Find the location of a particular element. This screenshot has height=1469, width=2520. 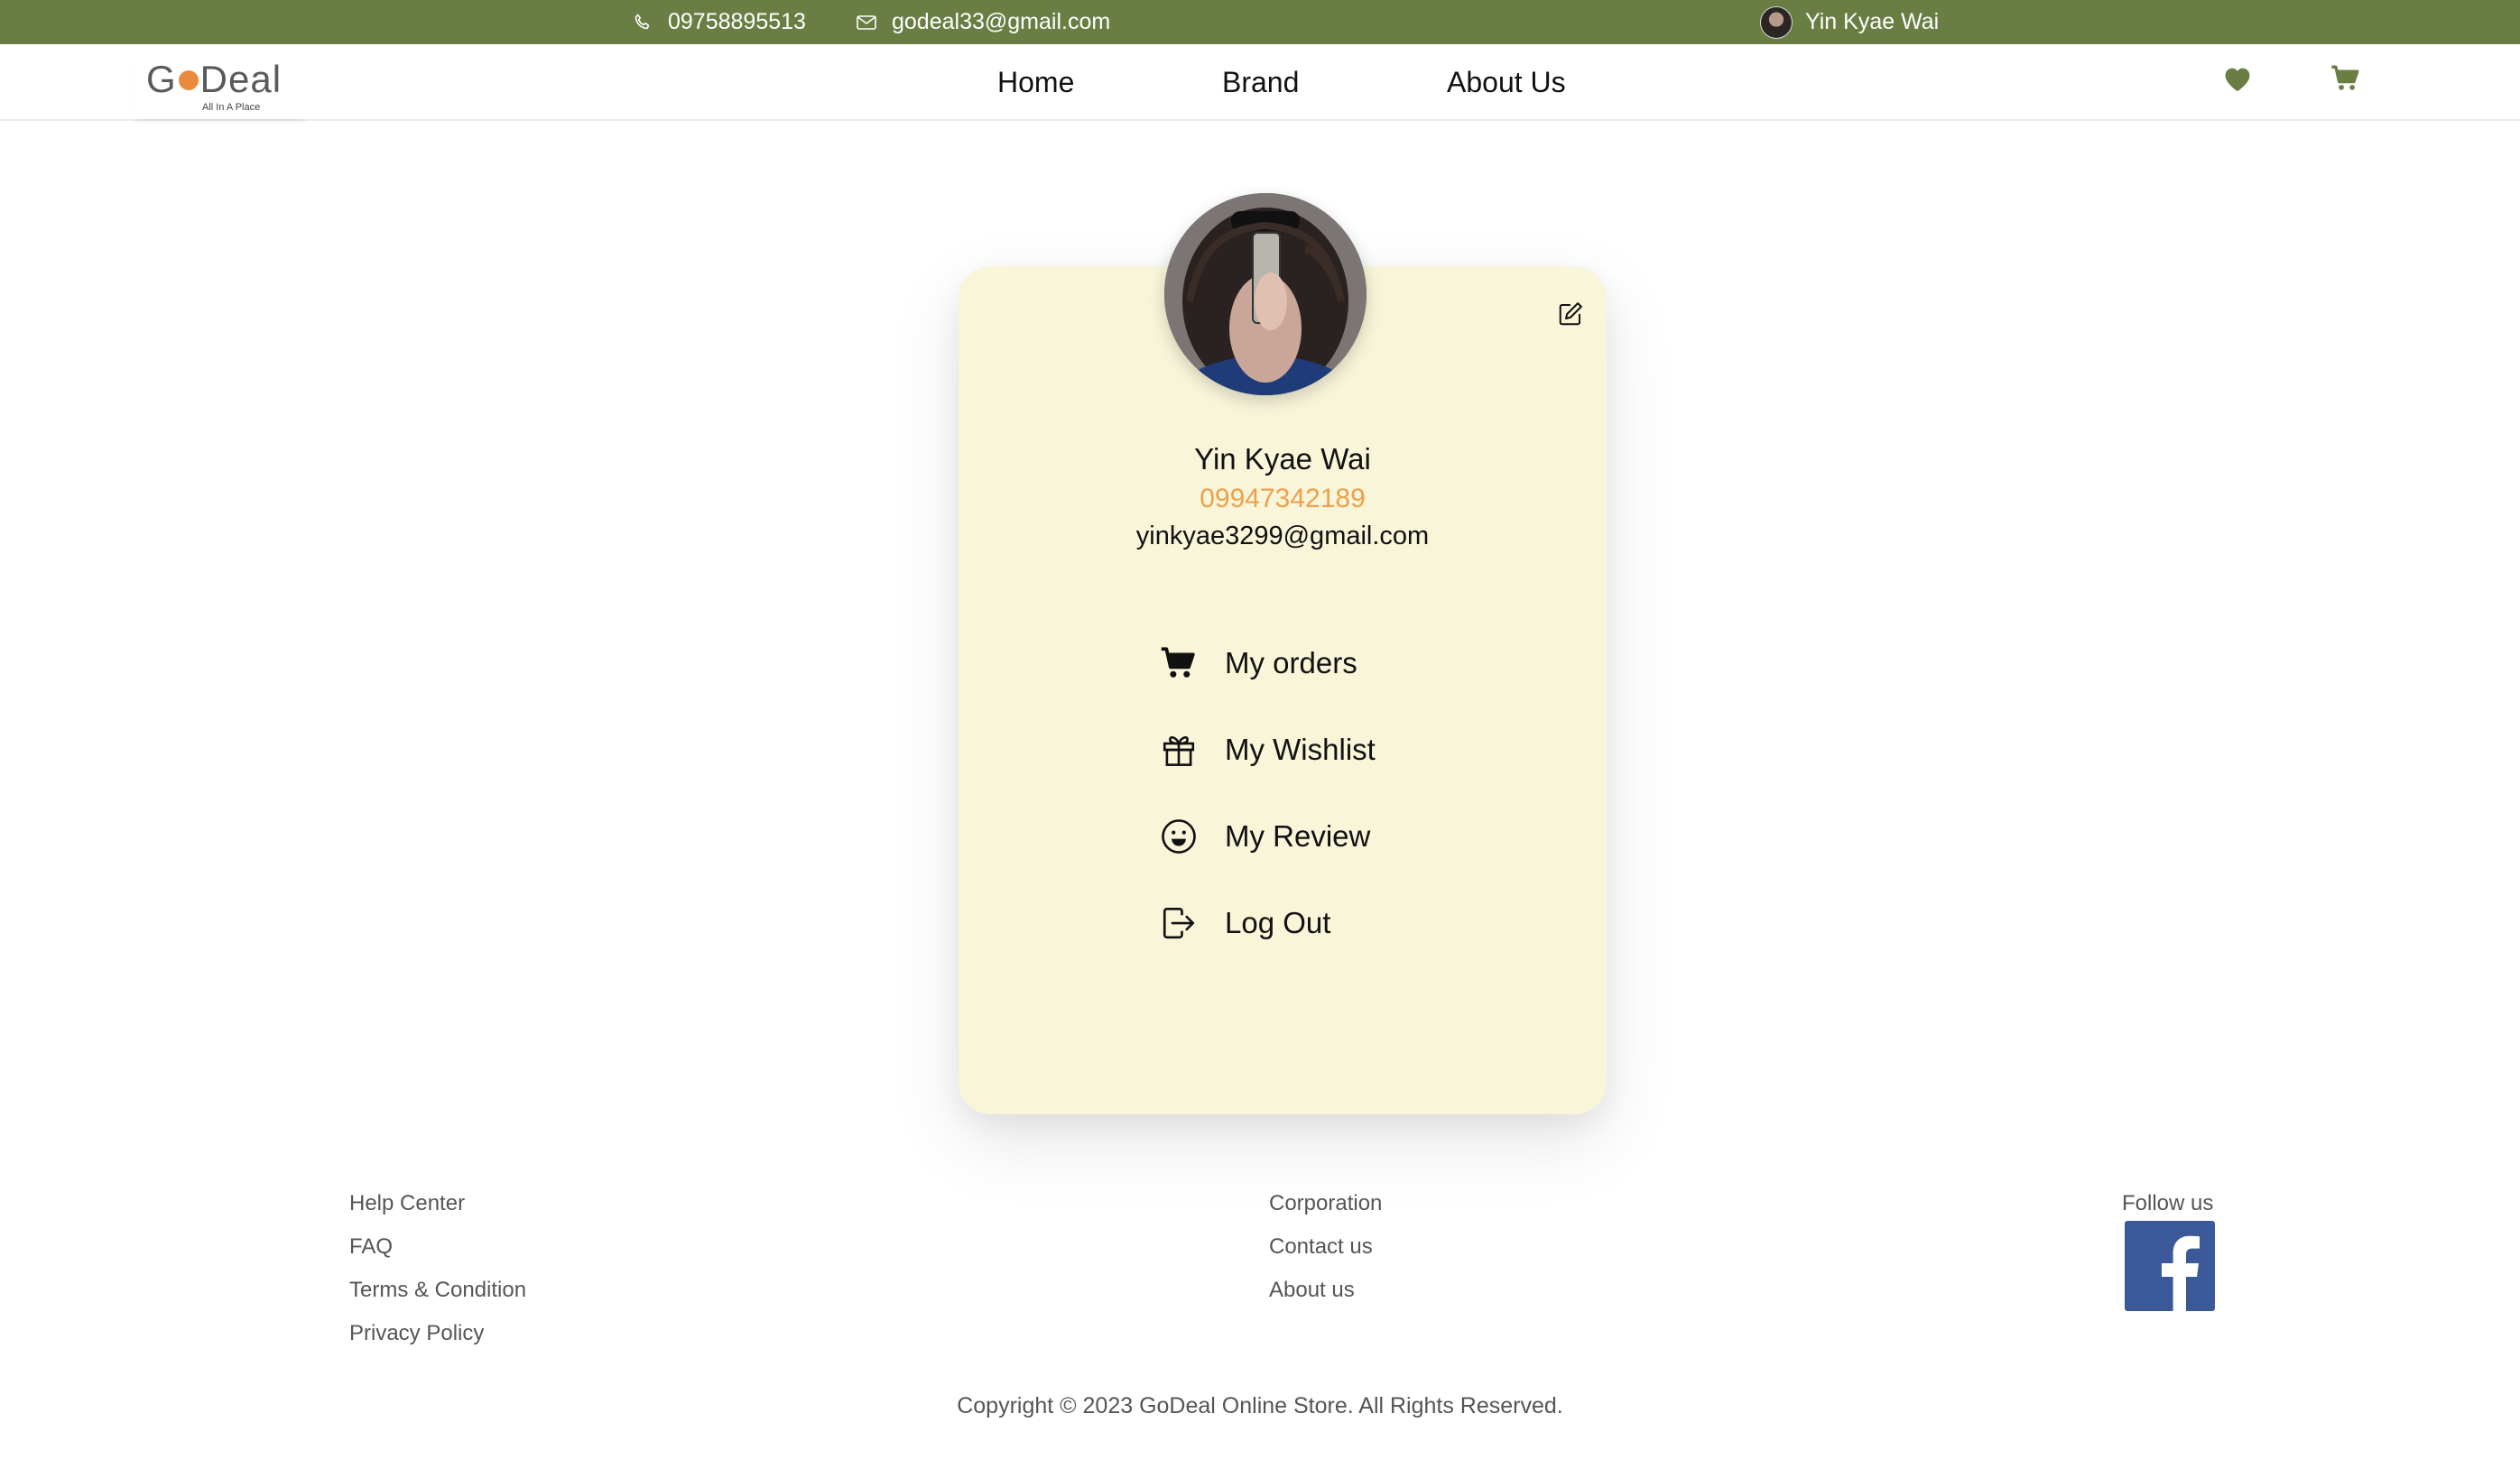

menu-label: My Wishlist is located at coordinates (1300, 750).